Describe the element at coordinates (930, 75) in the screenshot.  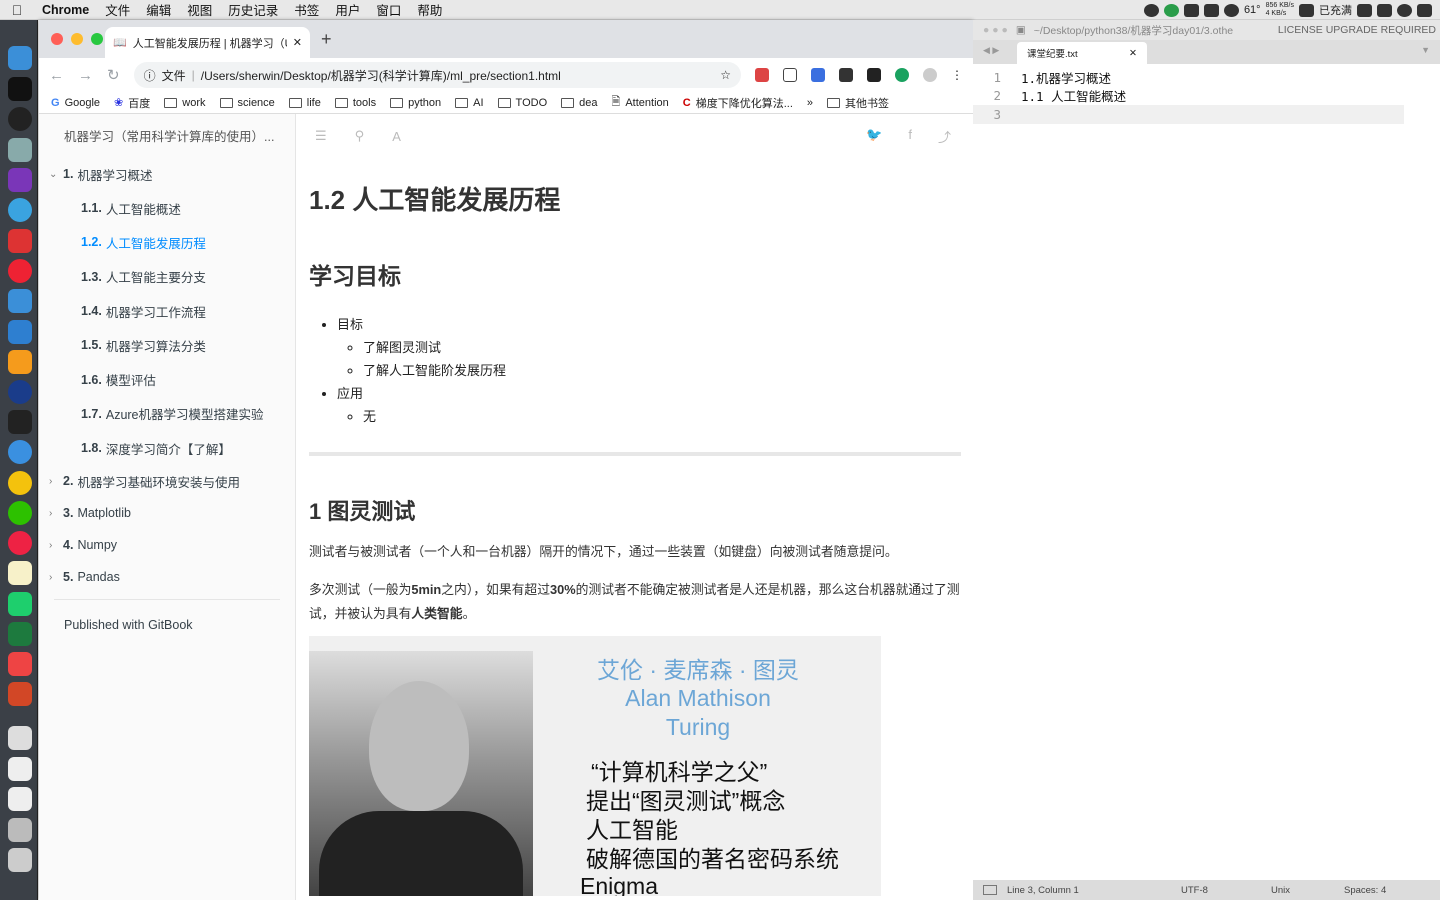
I see `profile-avatar` at that location.